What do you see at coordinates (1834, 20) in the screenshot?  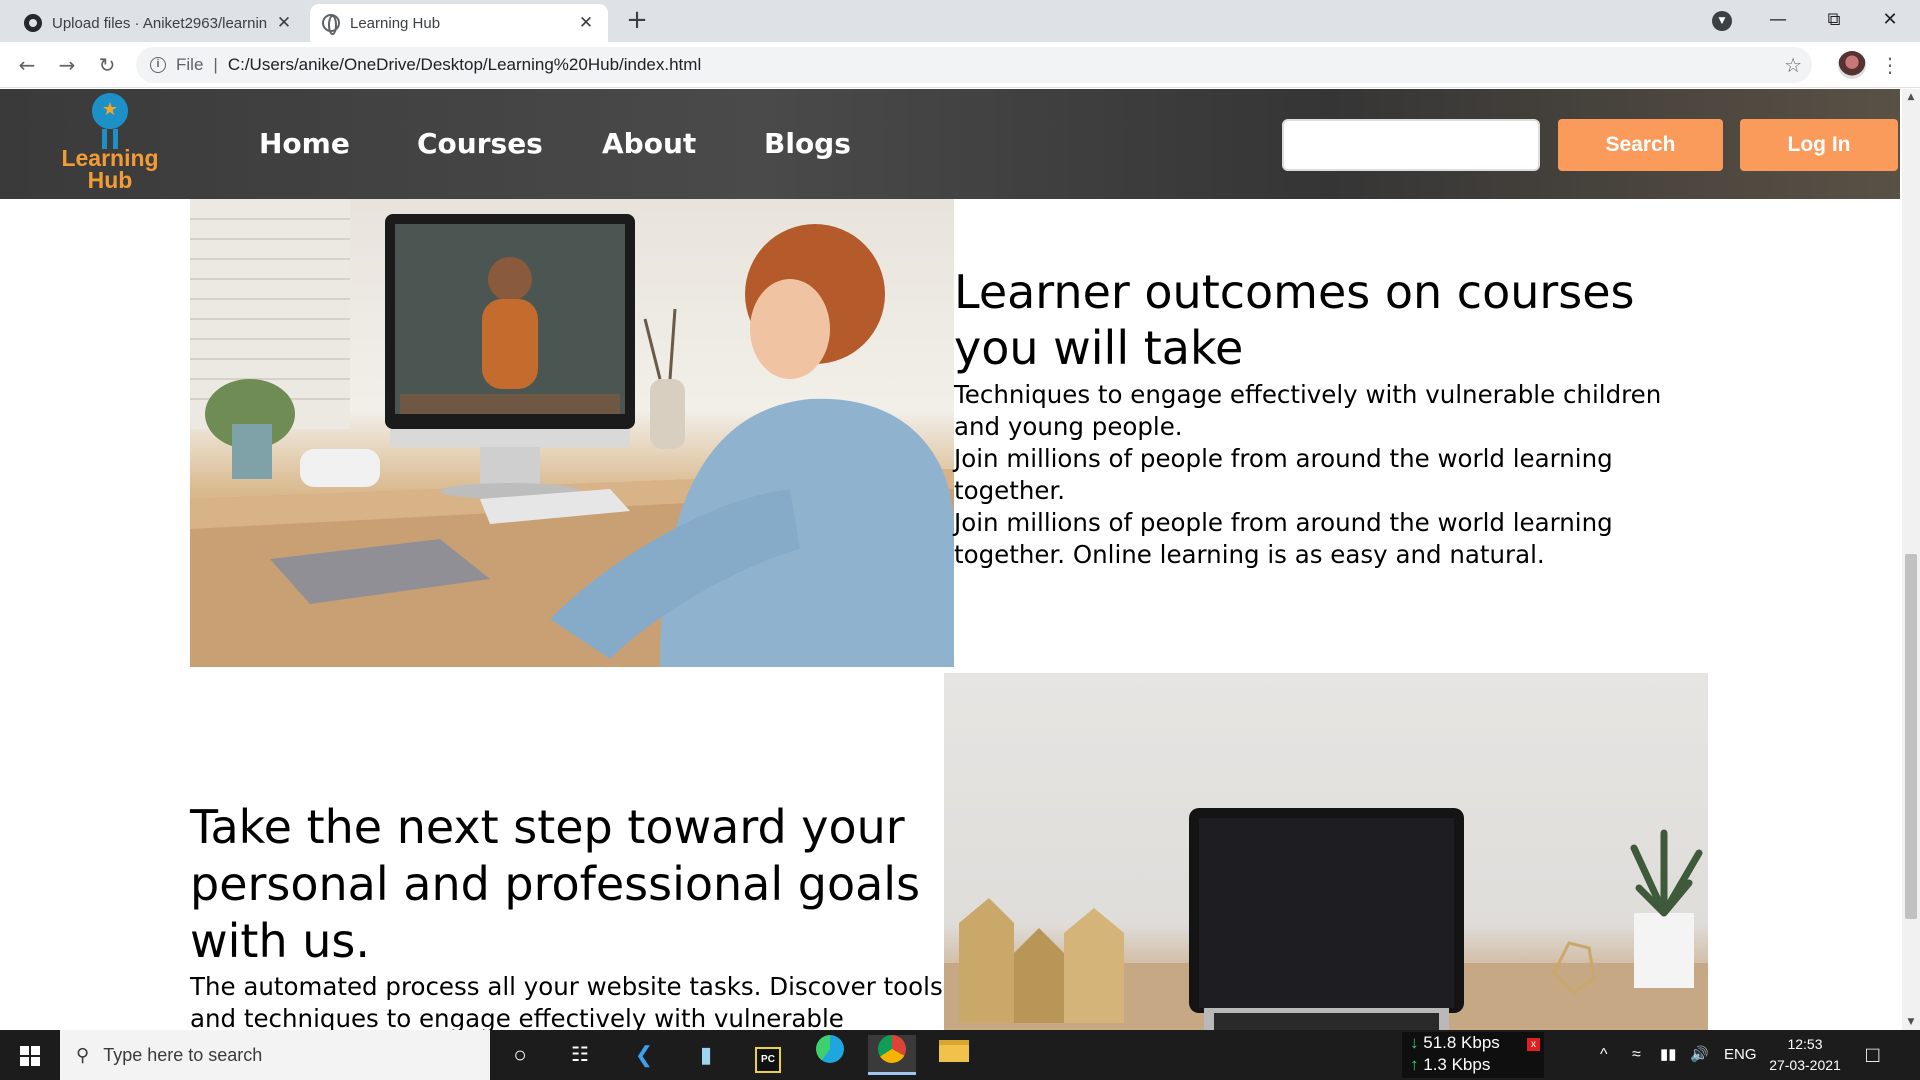 I see `restore-icon: ⧉` at bounding box center [1834, 20].